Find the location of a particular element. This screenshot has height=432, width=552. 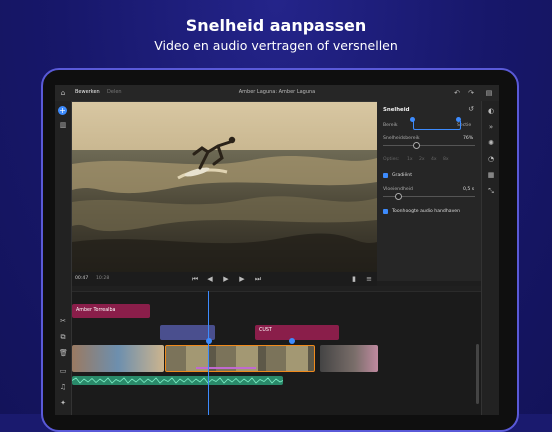

reset-icon: ↺ is located at coordinates (471, 109).